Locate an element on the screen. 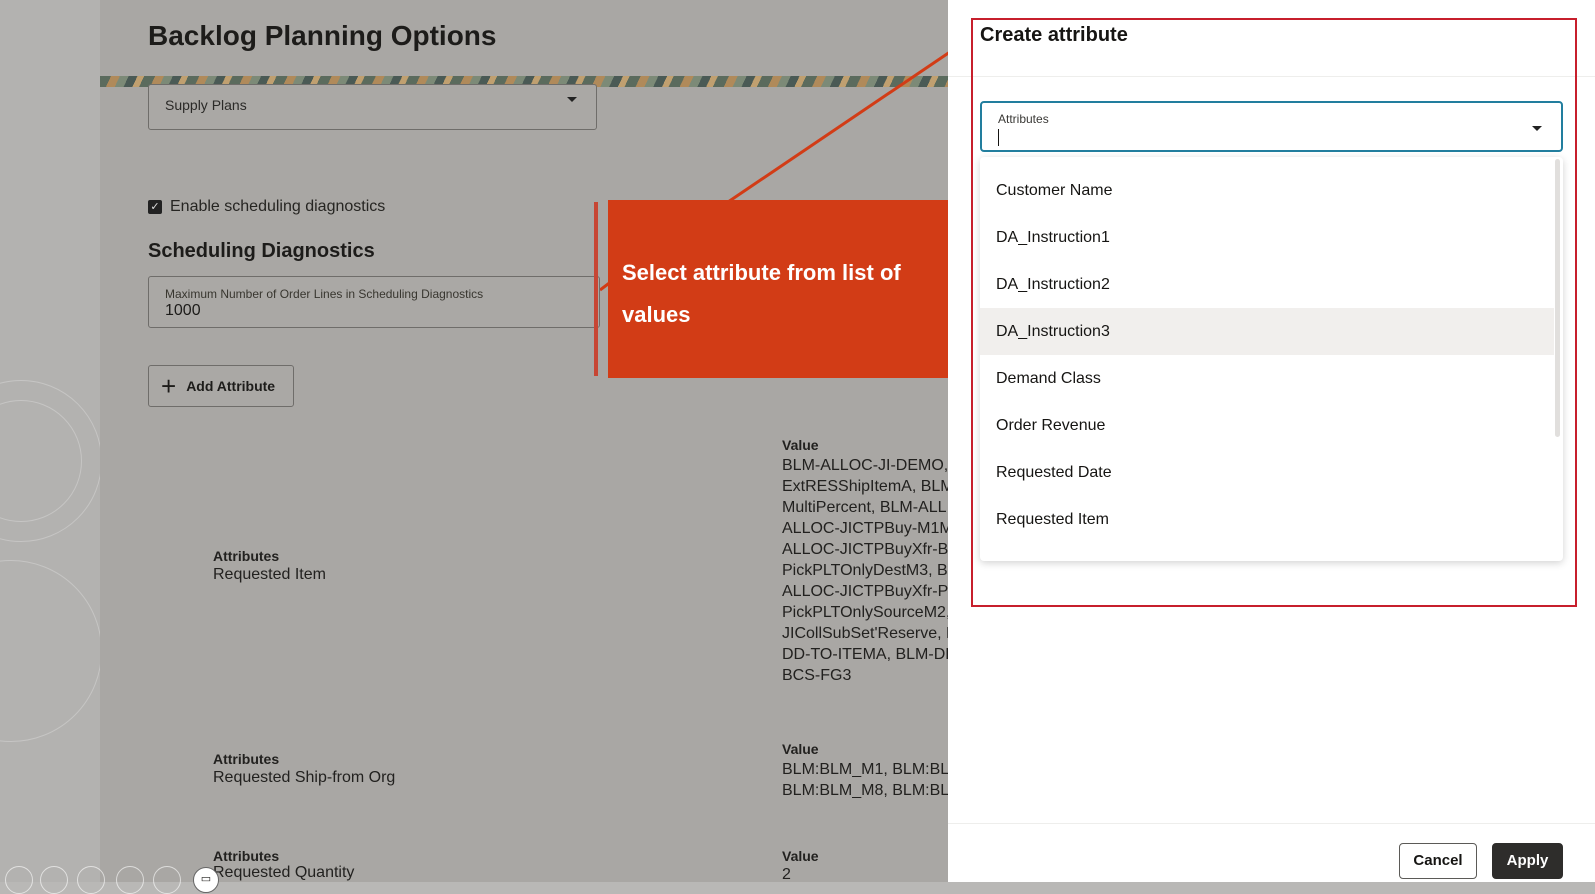 Image resolution: width=1595 pixels, height=894 pixels. presentation-toolbar is located at coordinates (130, 878).